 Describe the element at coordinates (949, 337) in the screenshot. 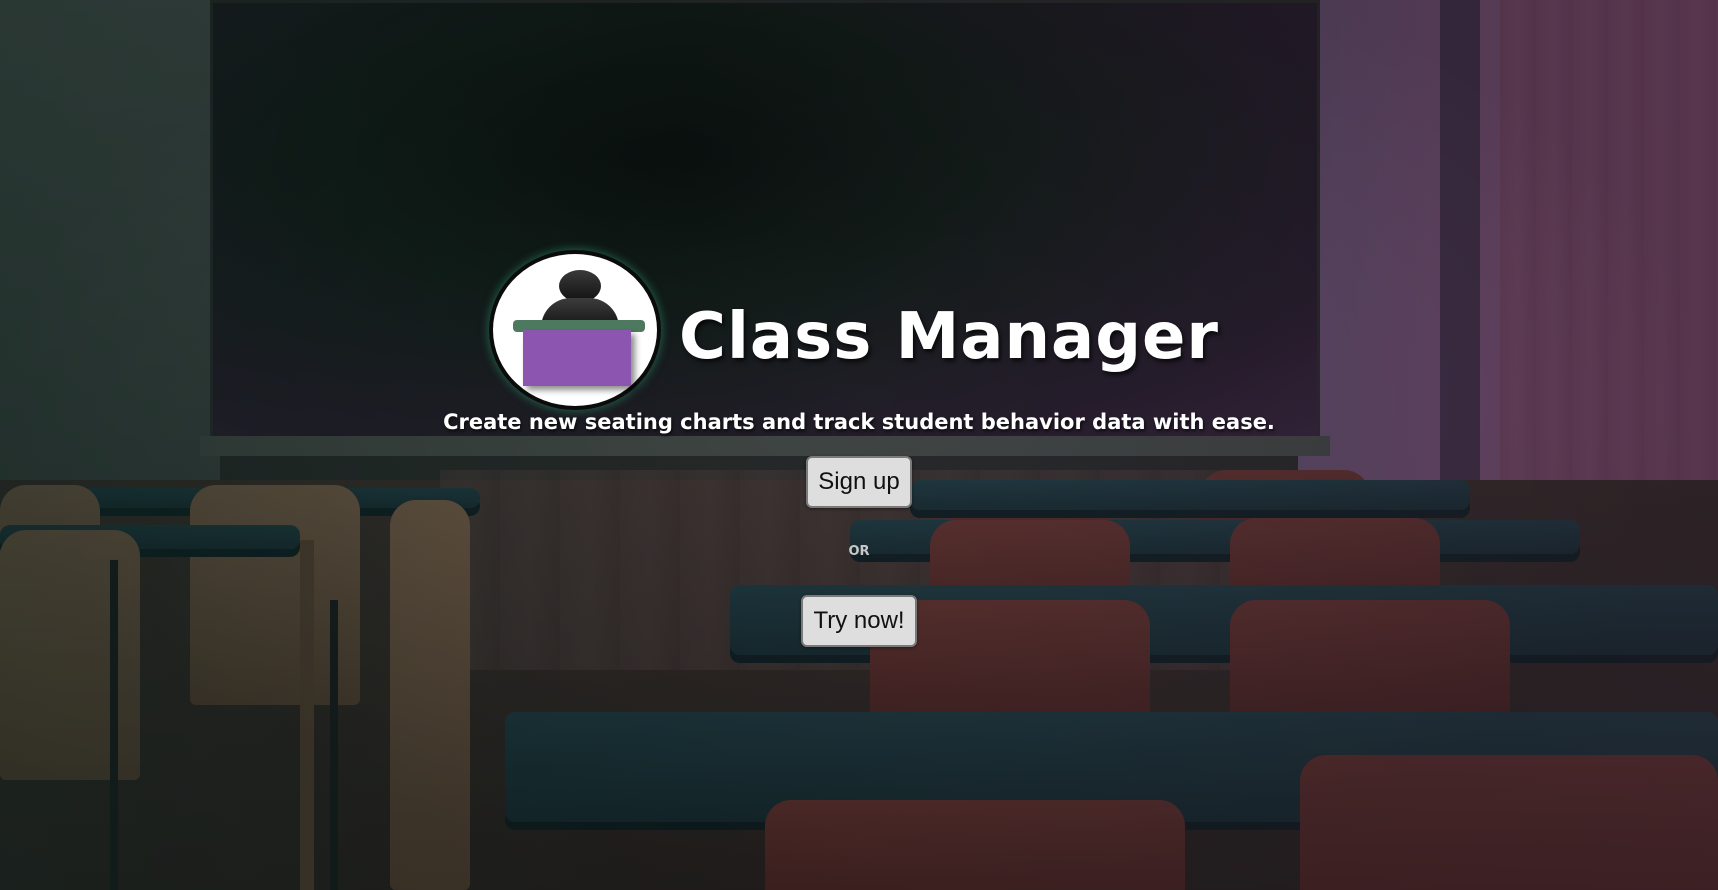

I see `app-title: Class Manager` at that location.